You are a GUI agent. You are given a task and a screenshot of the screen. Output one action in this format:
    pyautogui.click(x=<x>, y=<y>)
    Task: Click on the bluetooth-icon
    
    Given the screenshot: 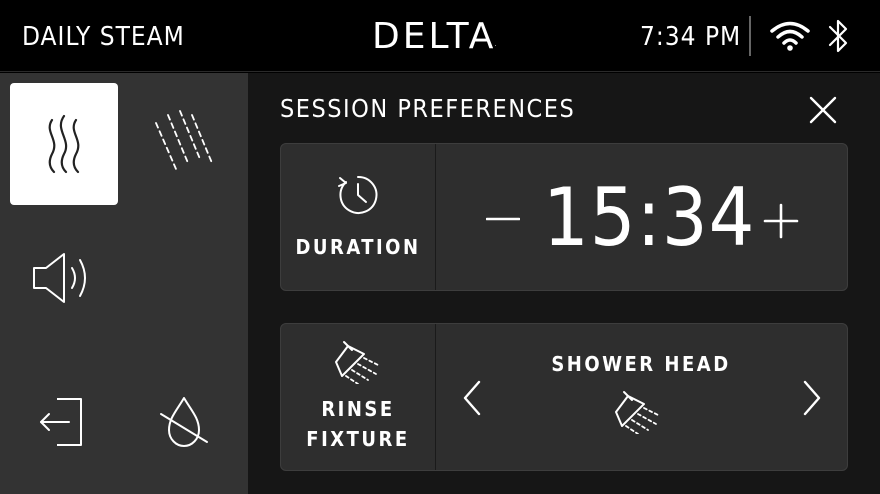 What is the action you would take?
    pyautogui.click(x=839, y=38)
    